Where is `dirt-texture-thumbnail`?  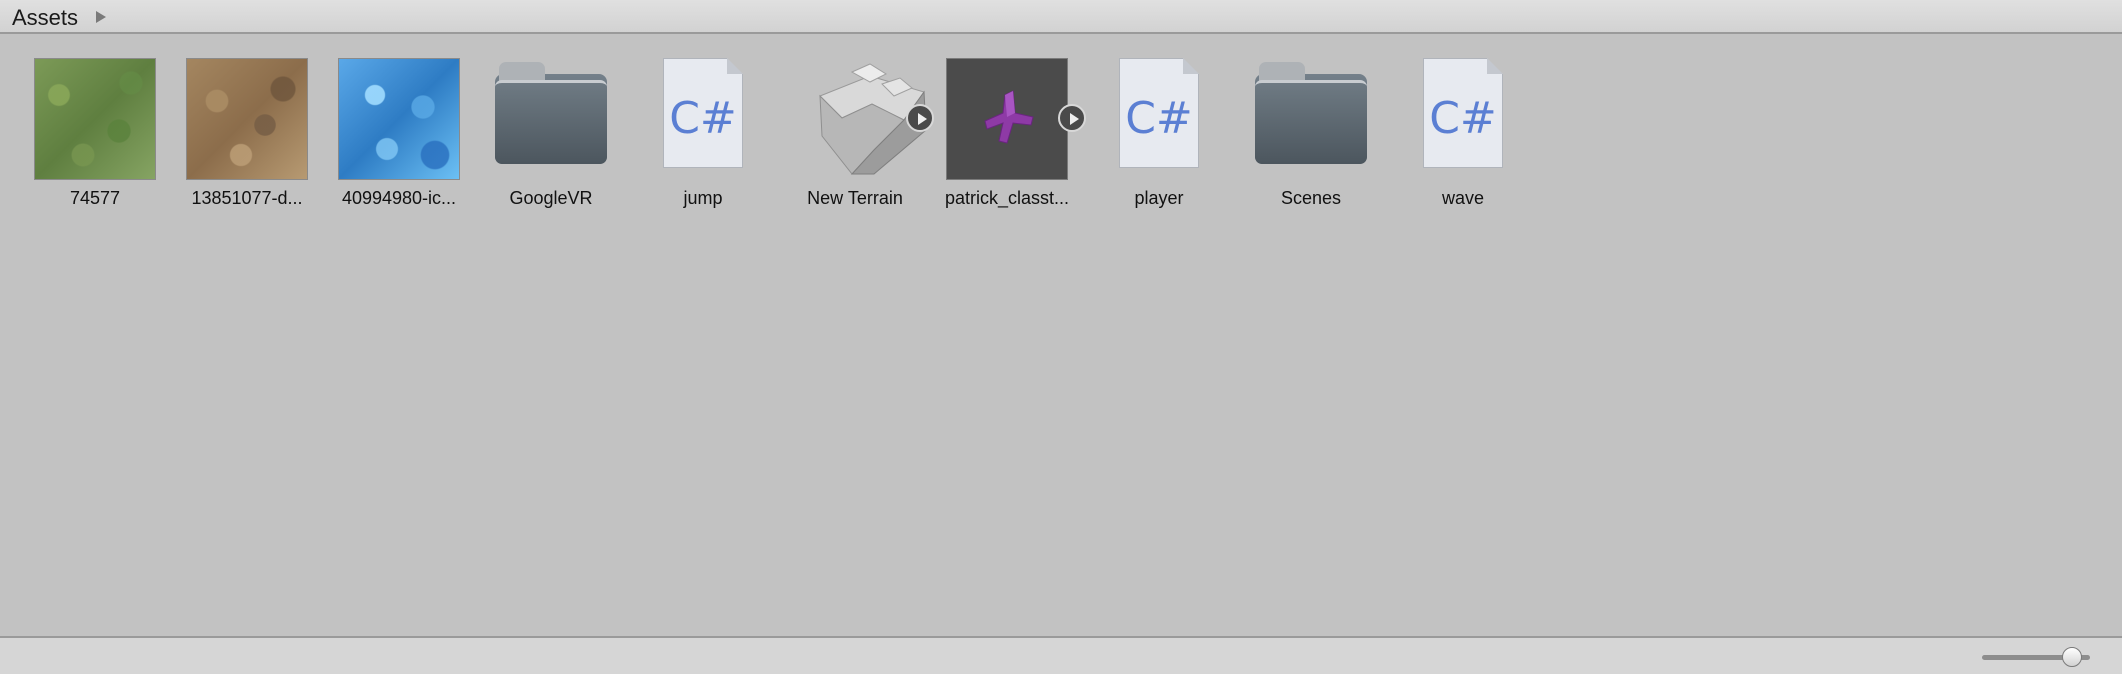 dirt-texture-thumbnail is located at coordinates (247, 119).